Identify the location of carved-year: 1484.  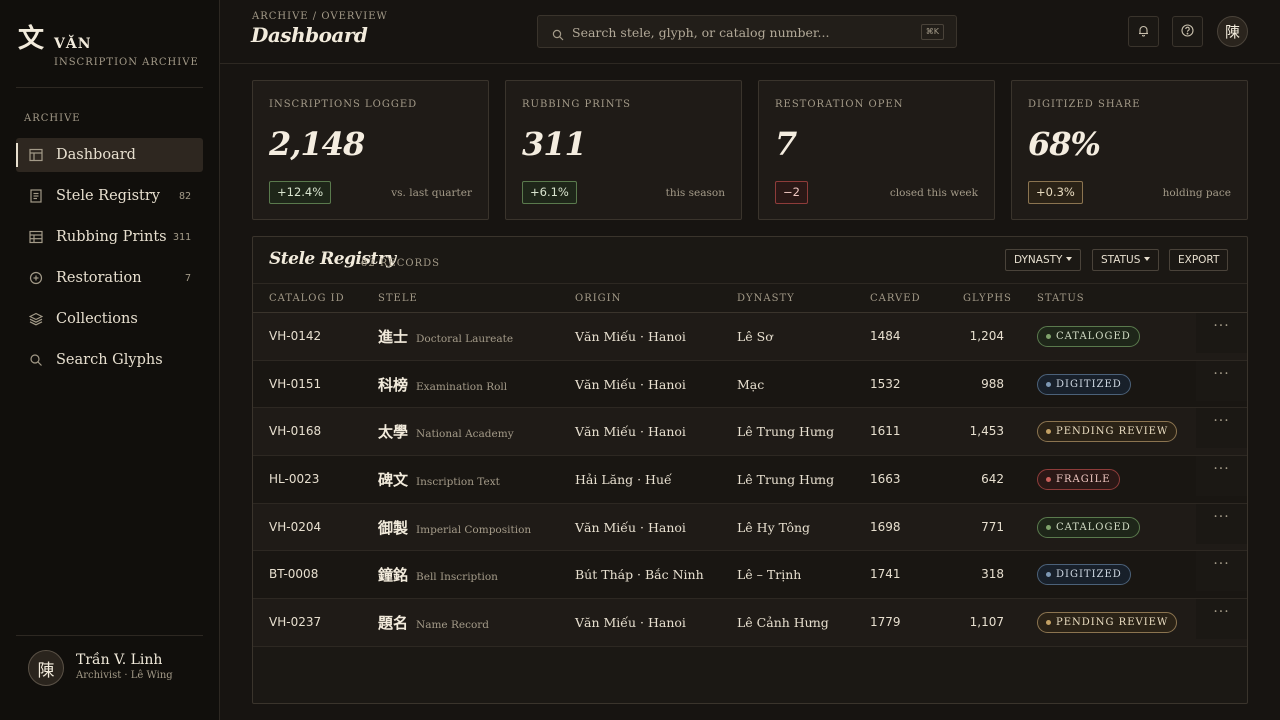
(885, 336).